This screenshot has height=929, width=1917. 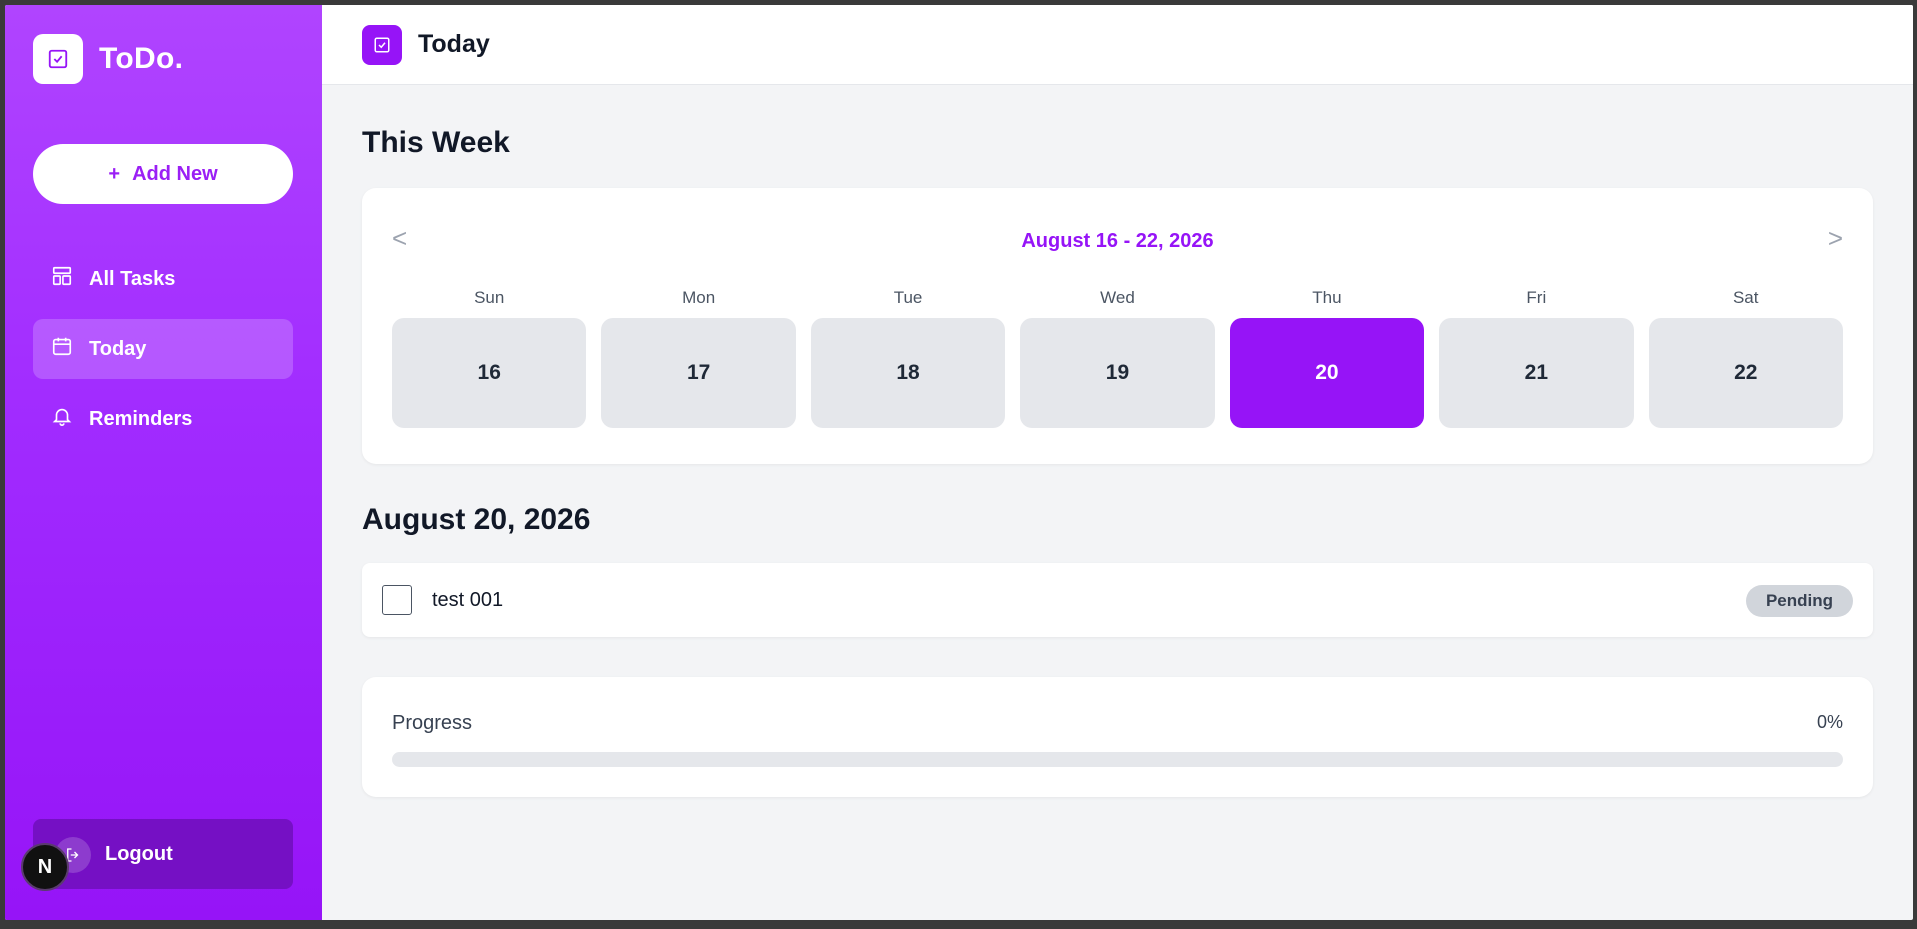 I want to click on day-button: 18, so click(x=908, y=373).